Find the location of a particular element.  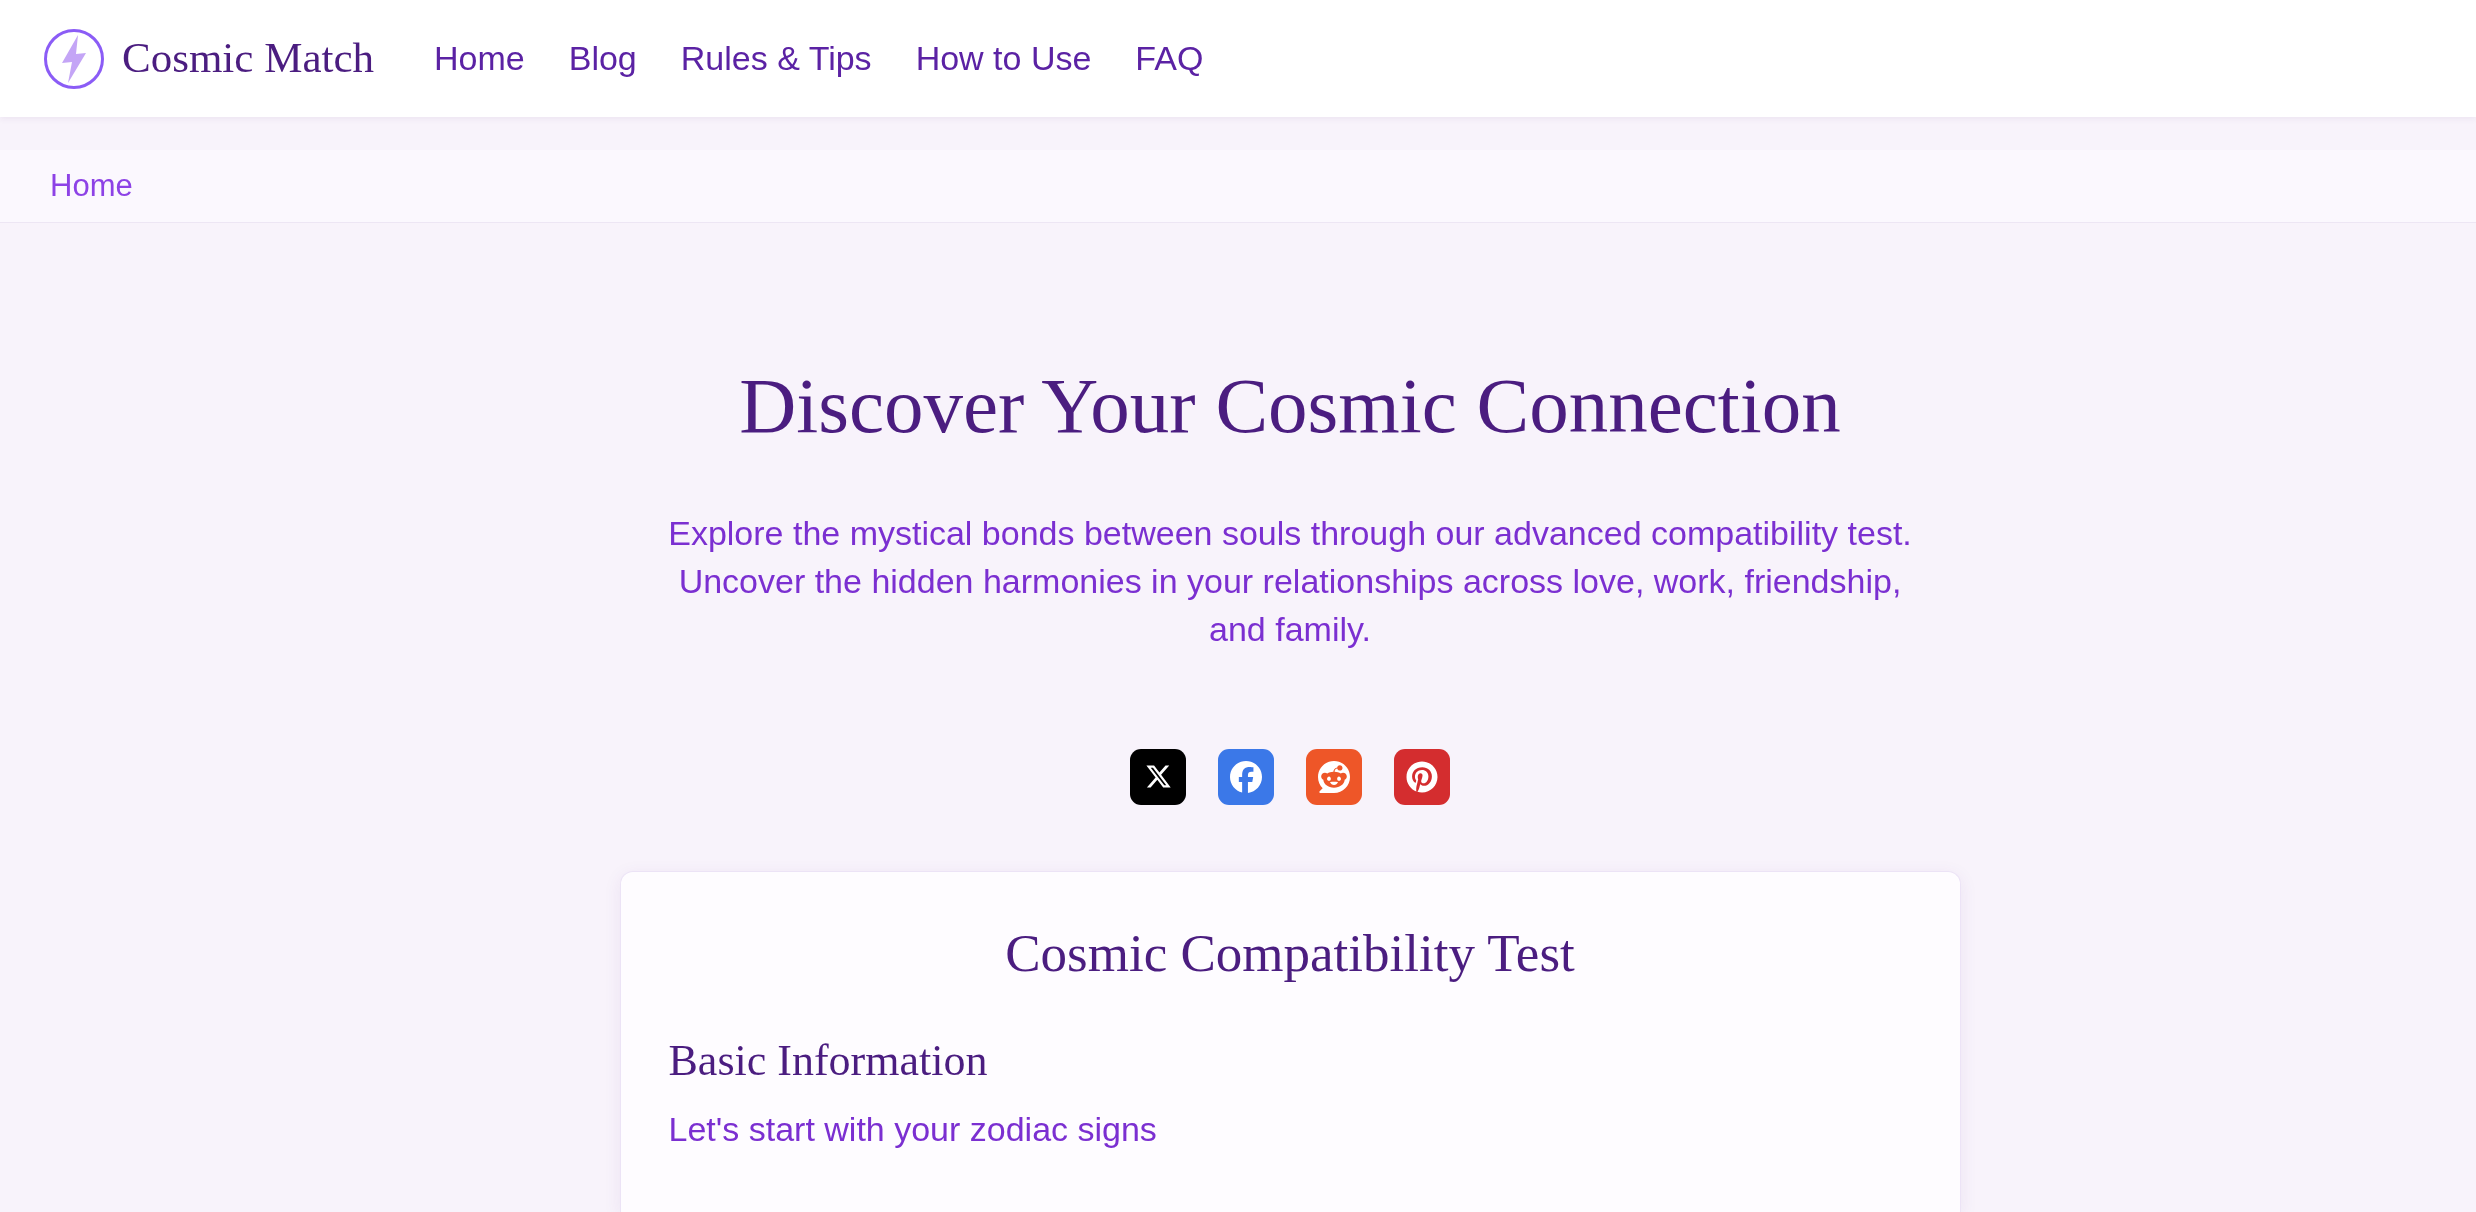

section-subtitle: Let's start with your zodiac signs is located at coordinates (913, 1130).